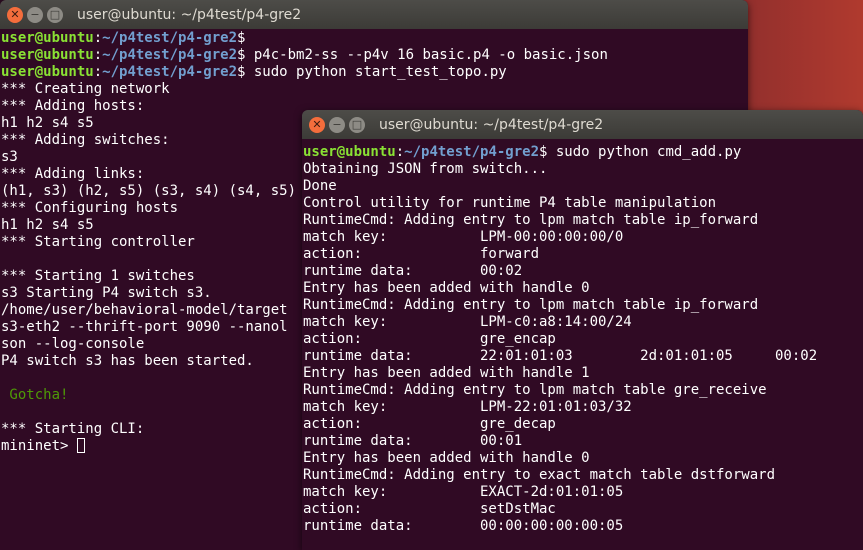 This screenshot has height=550, width=863. I want to click on command-text: $, so click(241, 38).